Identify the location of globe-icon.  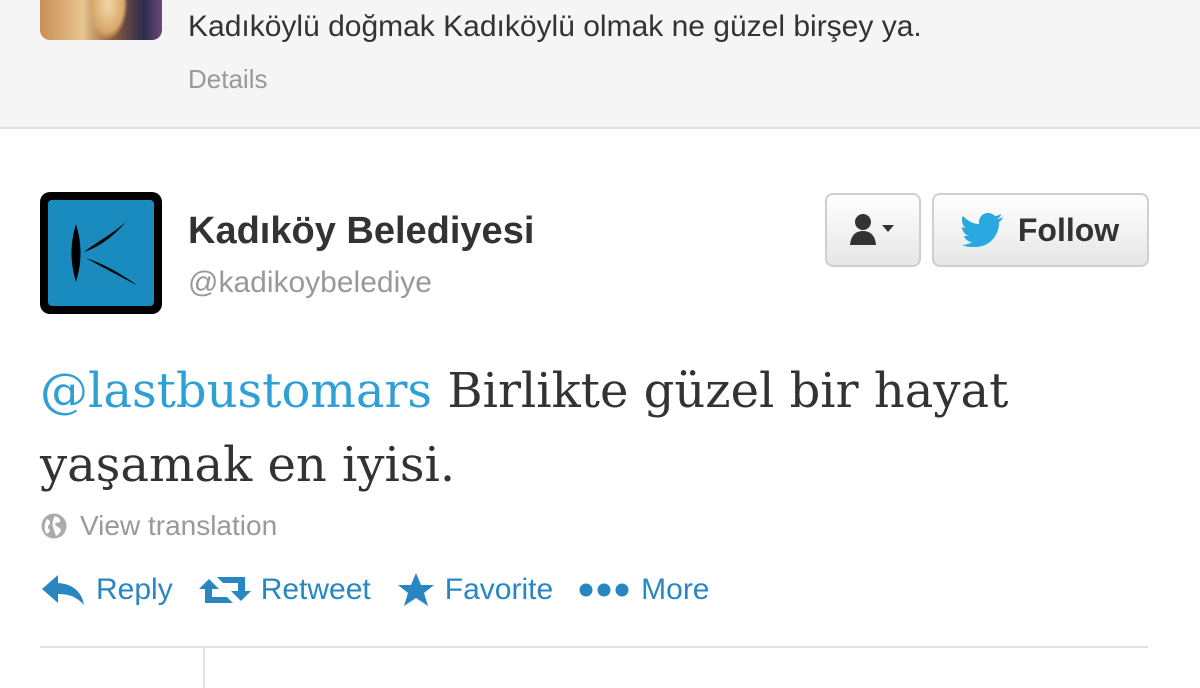
(54, 526).